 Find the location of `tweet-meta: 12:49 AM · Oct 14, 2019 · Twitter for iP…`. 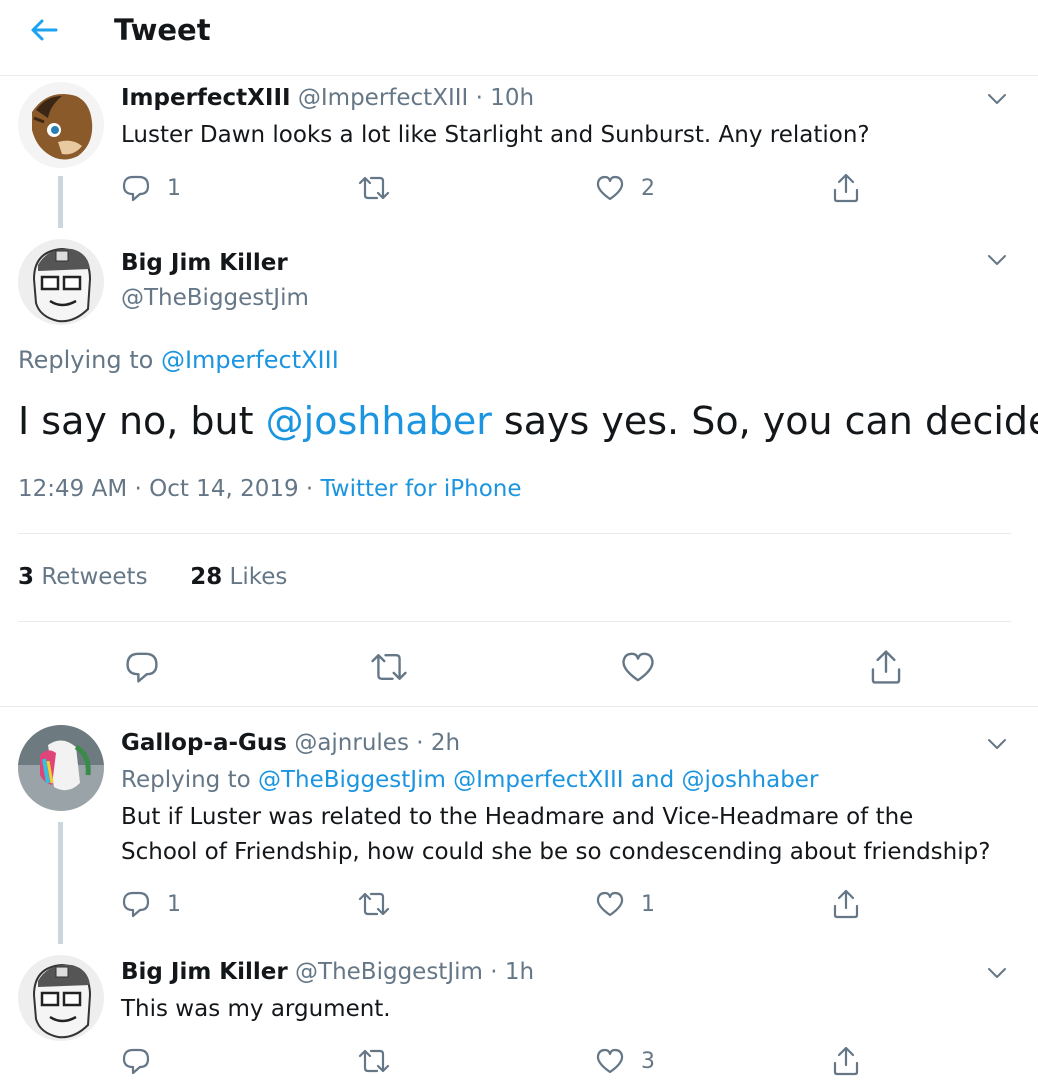

tweet-meta: 12:49 AM · Oct 14, 2019 · Twitter for iP… is located at coordinates (270, 489).